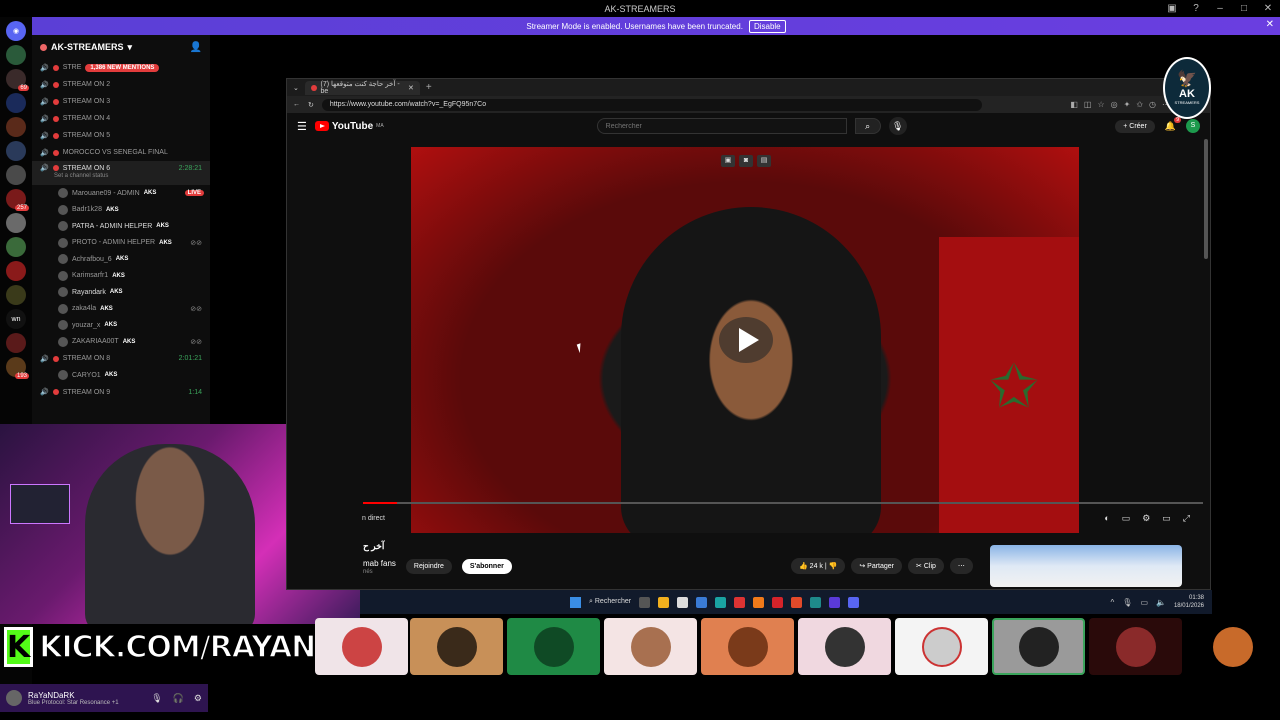  Describe the element at coordinates (296, 88) in the screenshot. I see `chevron-down-icon: ⌄` at that location.